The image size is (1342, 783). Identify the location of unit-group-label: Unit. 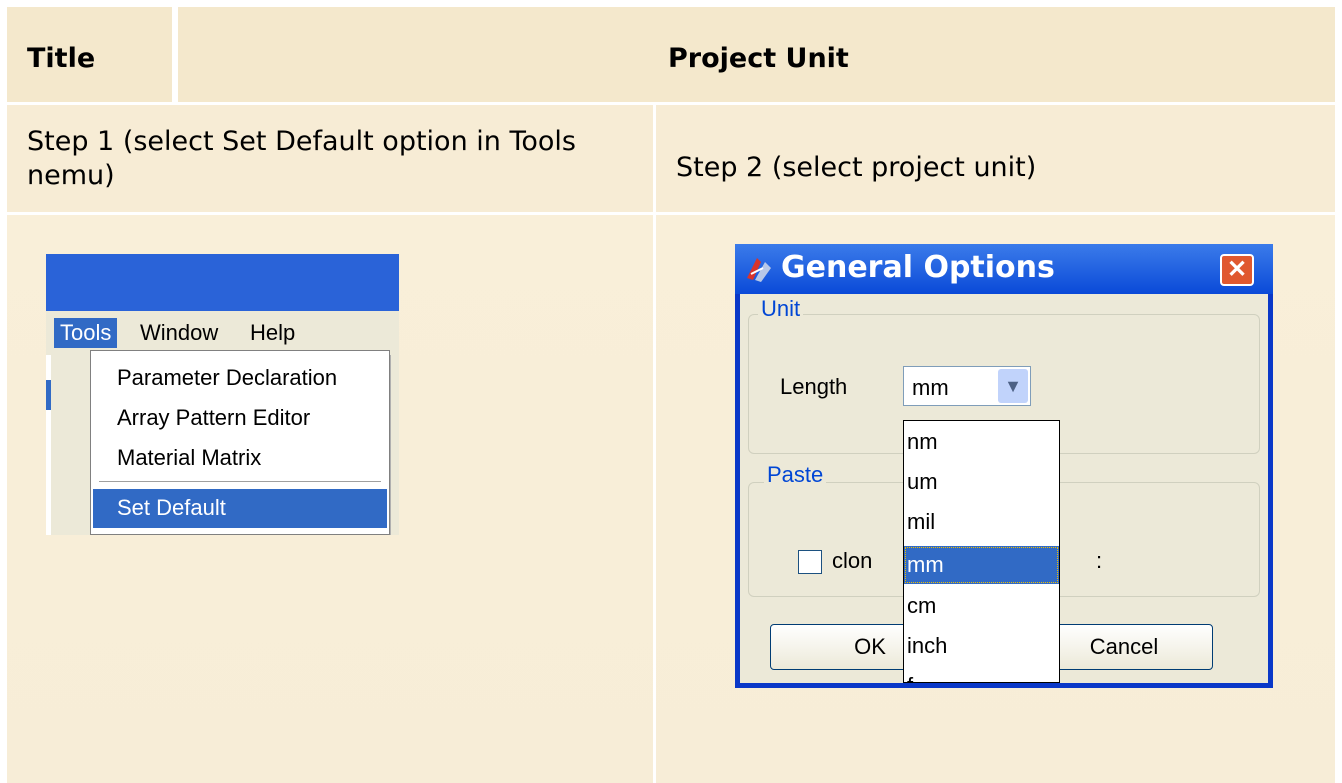
(781, 309).